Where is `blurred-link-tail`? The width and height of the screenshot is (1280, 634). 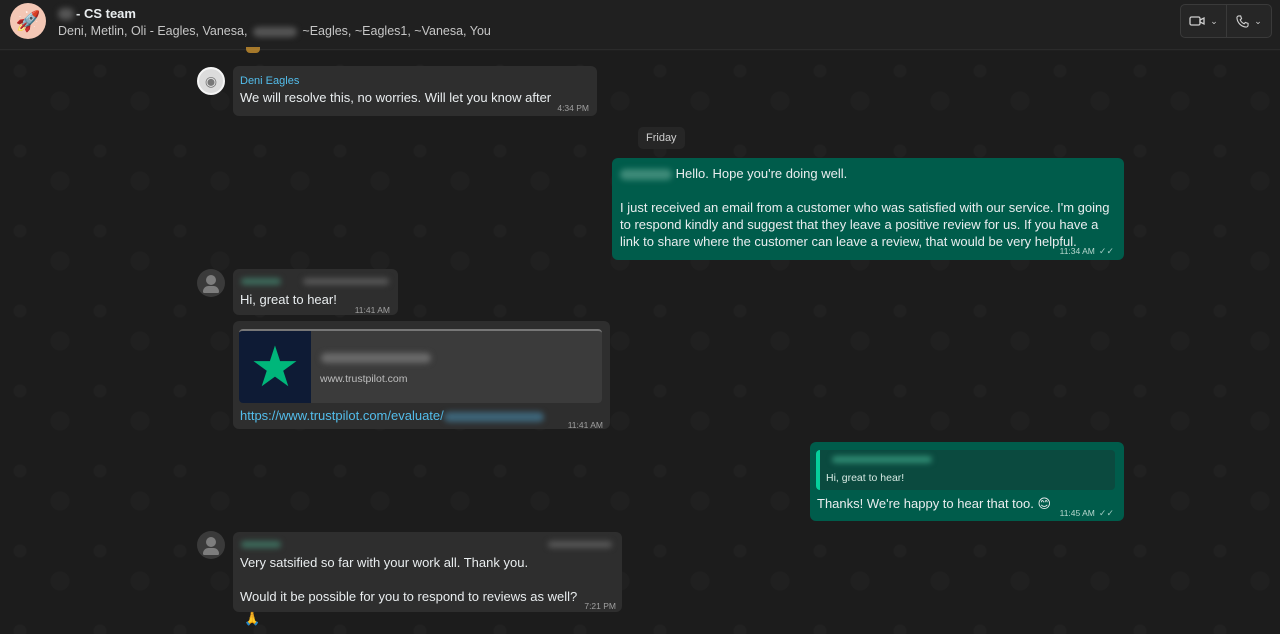 blurred-link-tail is located at coordinates (493, 416).